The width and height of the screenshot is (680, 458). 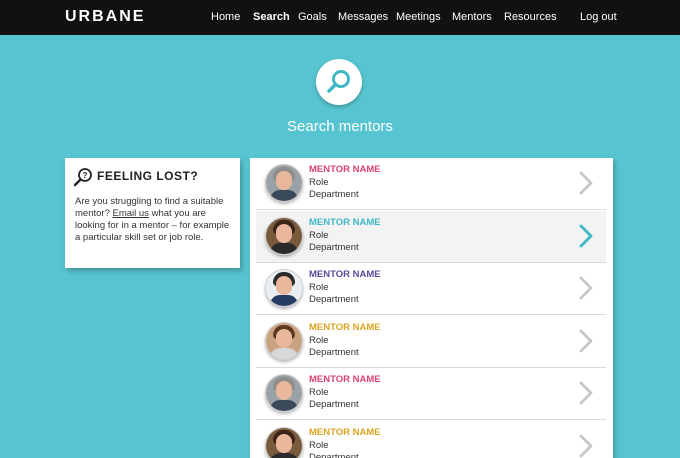 What do you see at coordinates (598, 17) in the screenshot?
I see `logout-link: Log out` at bounding box center [598, 17].